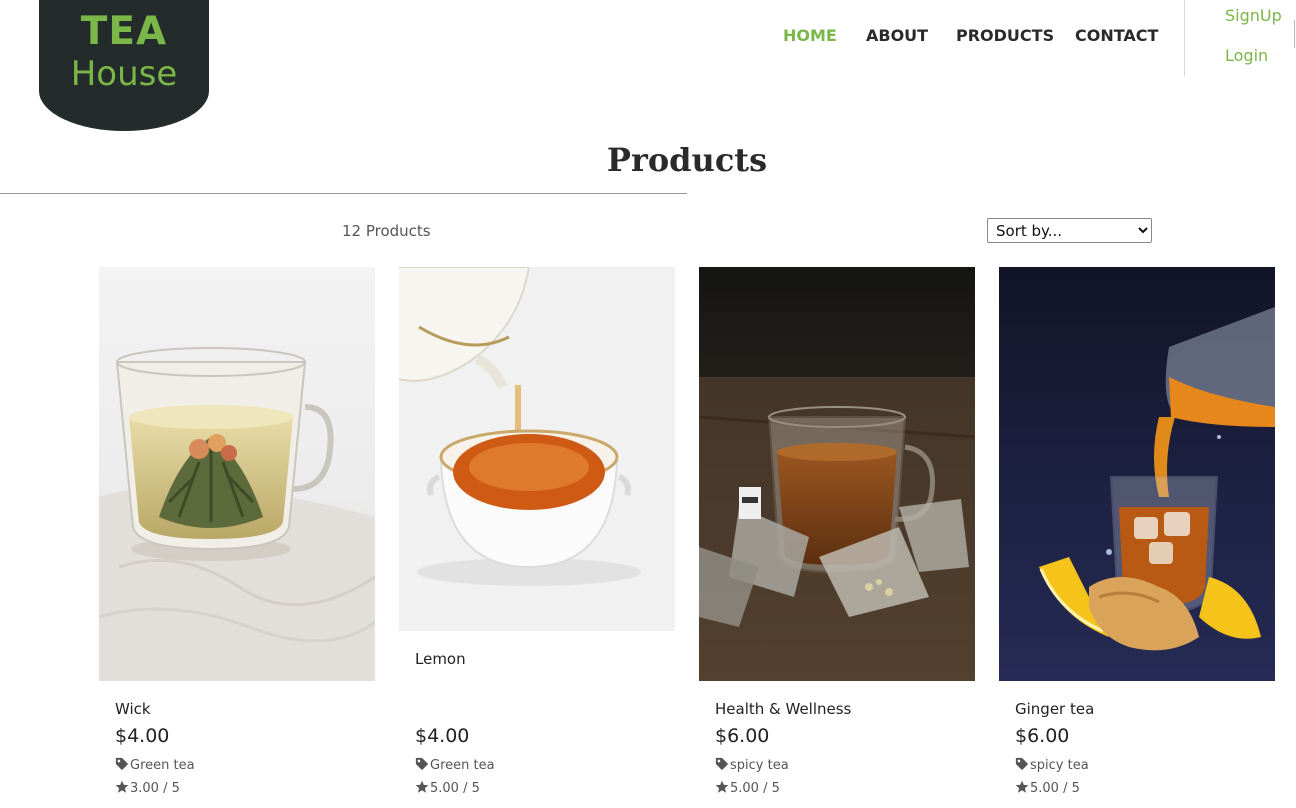 This screenshot has width=1296, height=808. I want to click on product-card: Lemon $4.00 Green tea 5.00 / 5, so click(537, 537).